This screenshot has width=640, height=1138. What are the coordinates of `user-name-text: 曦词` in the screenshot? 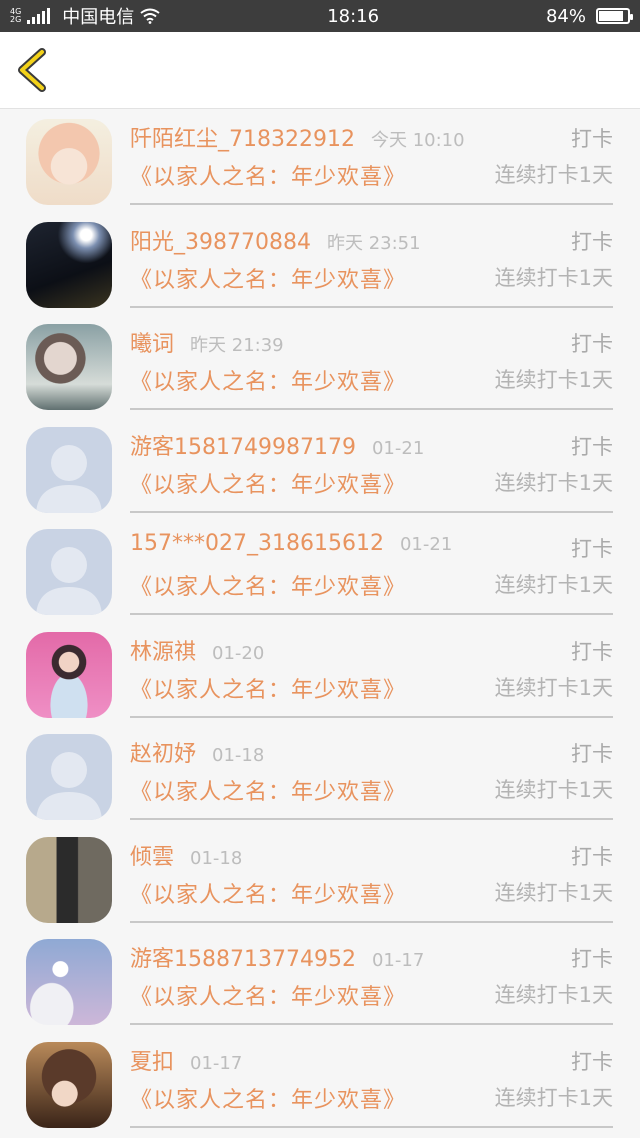 It's located at (152, 344).